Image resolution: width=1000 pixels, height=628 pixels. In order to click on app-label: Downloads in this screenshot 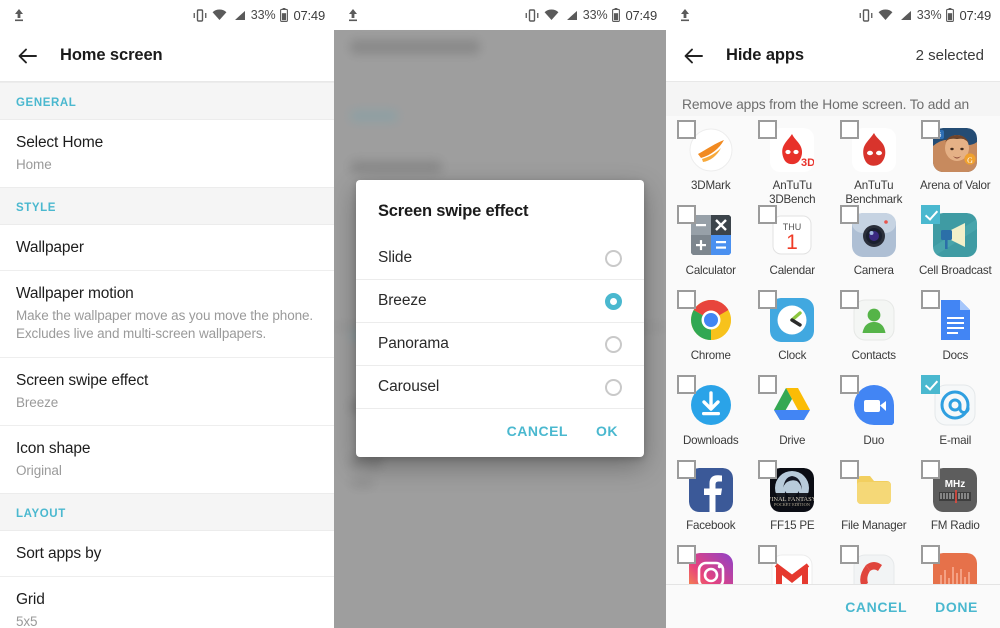, I will do `click(710, 440)`.